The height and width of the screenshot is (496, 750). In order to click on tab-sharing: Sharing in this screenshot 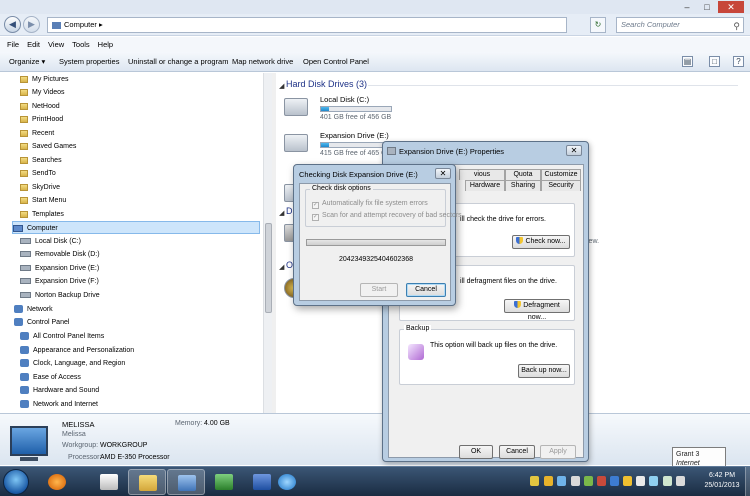, I will do `click(523, 185)`.